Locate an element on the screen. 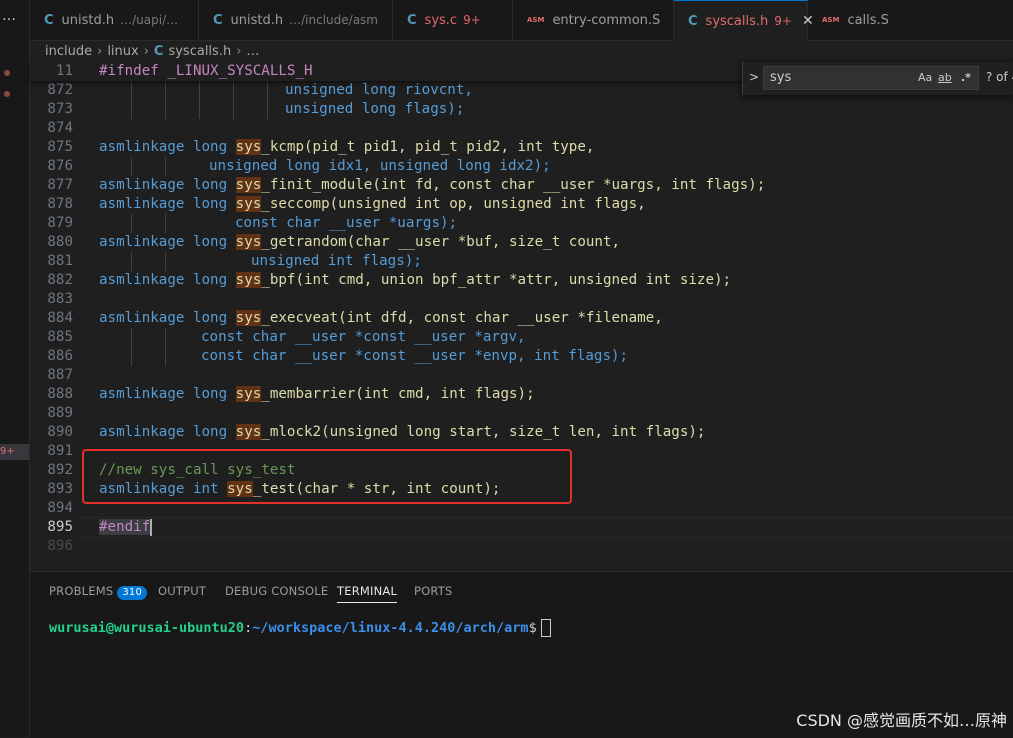  line-number: 880 is located at coordinates (60, 242).